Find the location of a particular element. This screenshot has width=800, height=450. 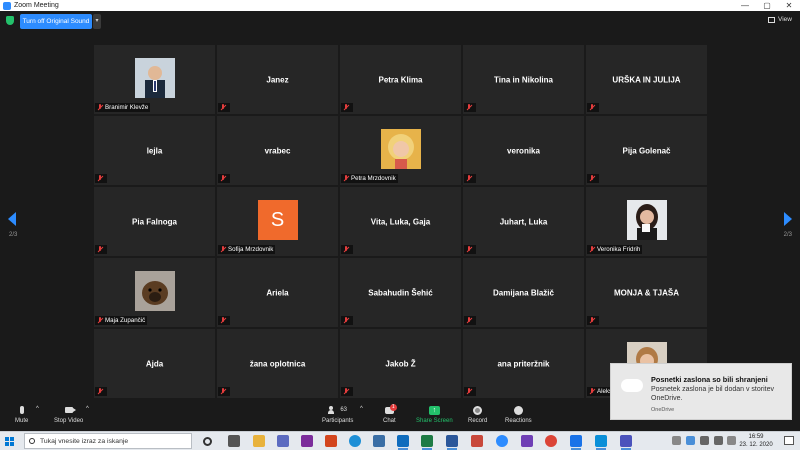

video-options-caret: ^ is located at coordinates (87, 409).